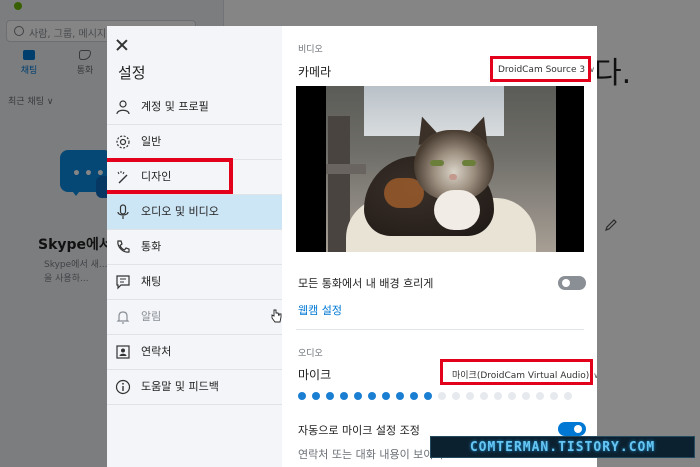  I want to click on cat-eye-left, so click(437, 163).